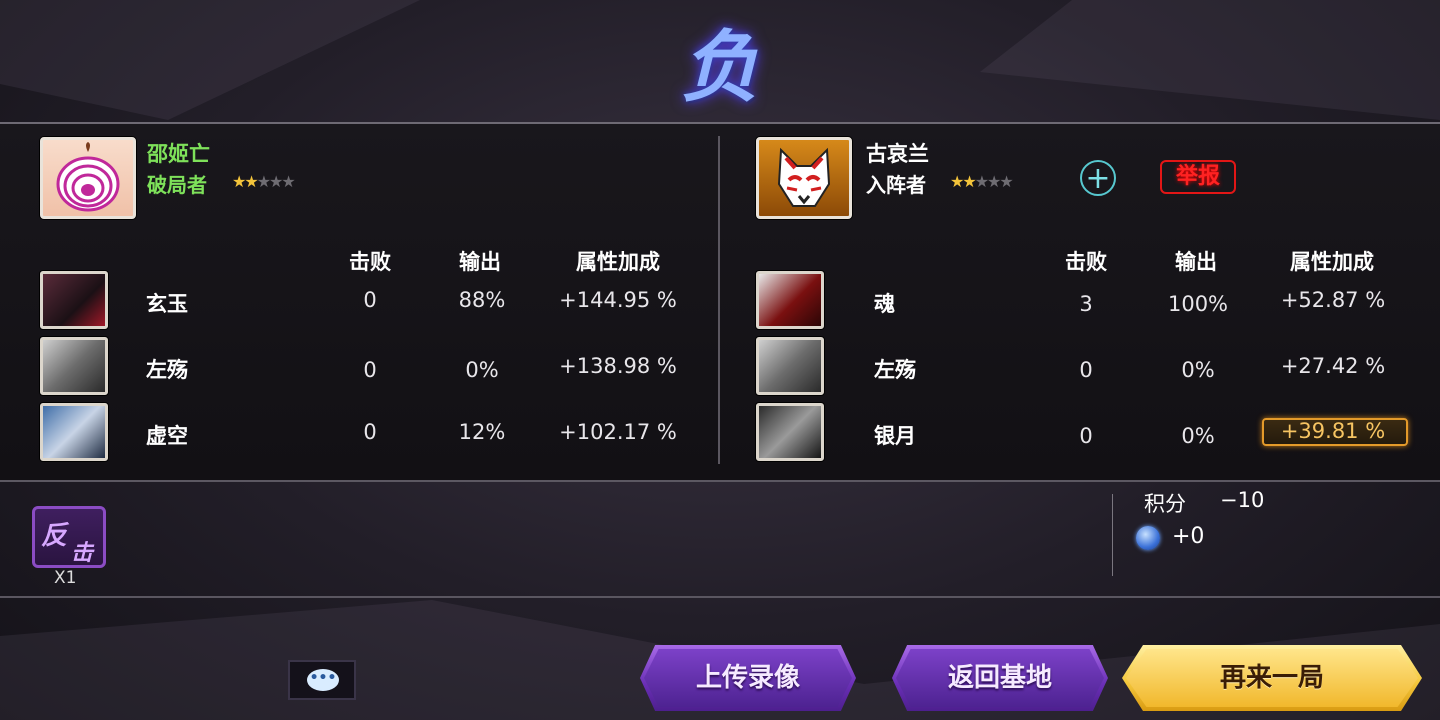  I want to click on hero-output: 100%, so click(1198, 304).